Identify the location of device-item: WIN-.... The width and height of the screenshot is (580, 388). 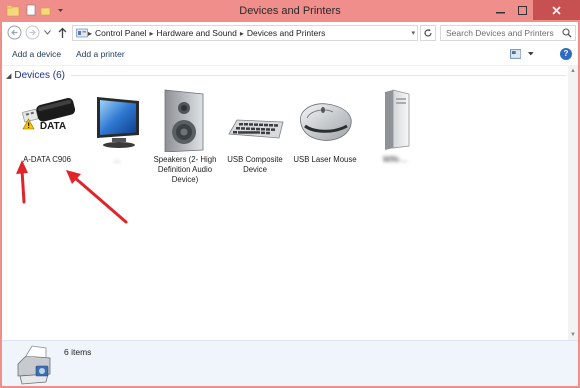
(395, 126).